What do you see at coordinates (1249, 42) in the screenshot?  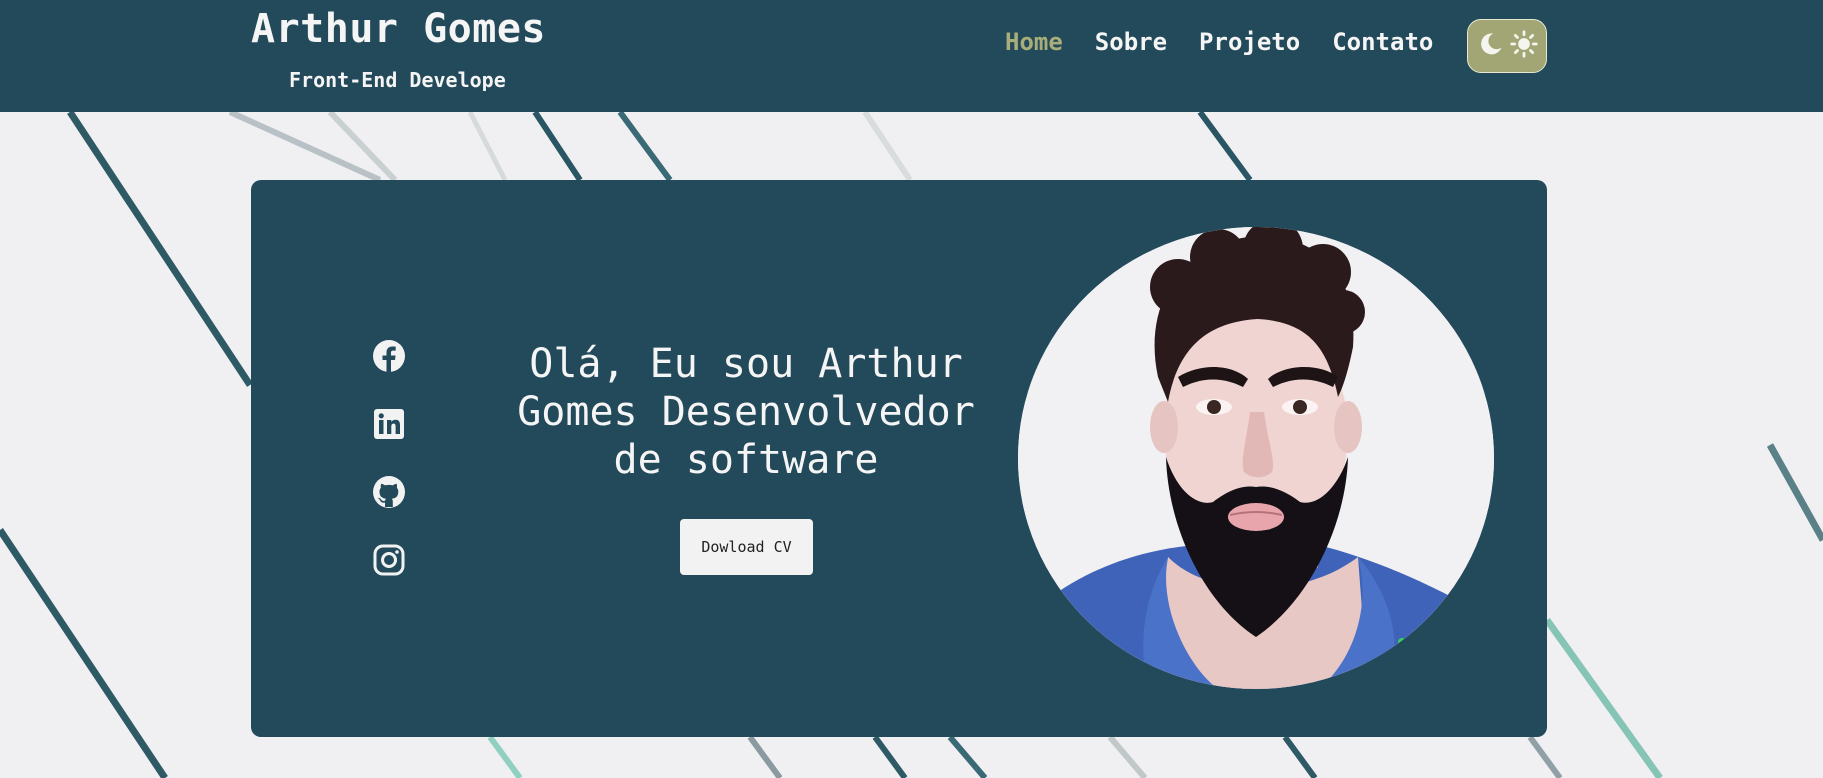 I see `nav-projeto: Projeto` at bounding box center [1249, 42].